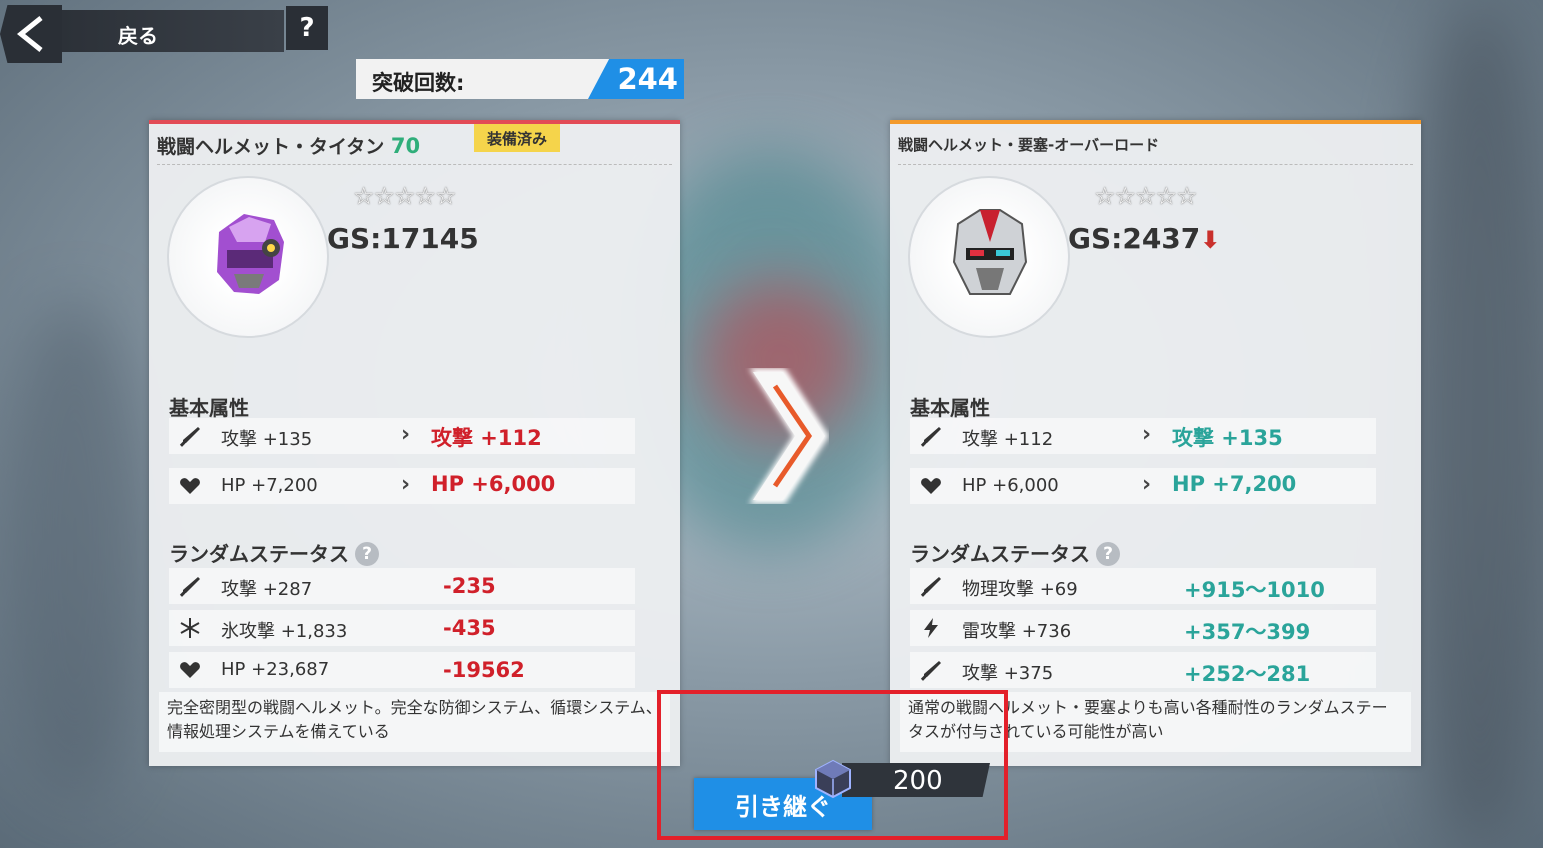 The image size is (1543, 848). I want to click on chevron-left-icon, so click(29, 34).